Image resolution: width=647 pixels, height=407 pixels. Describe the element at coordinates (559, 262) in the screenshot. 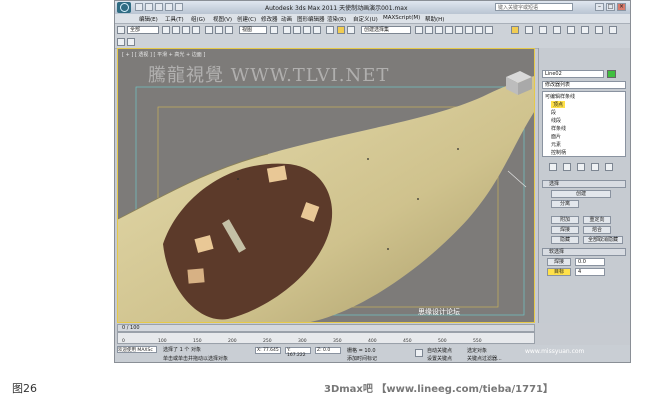

I see `weld-vertex-button: 焊接` at that location.